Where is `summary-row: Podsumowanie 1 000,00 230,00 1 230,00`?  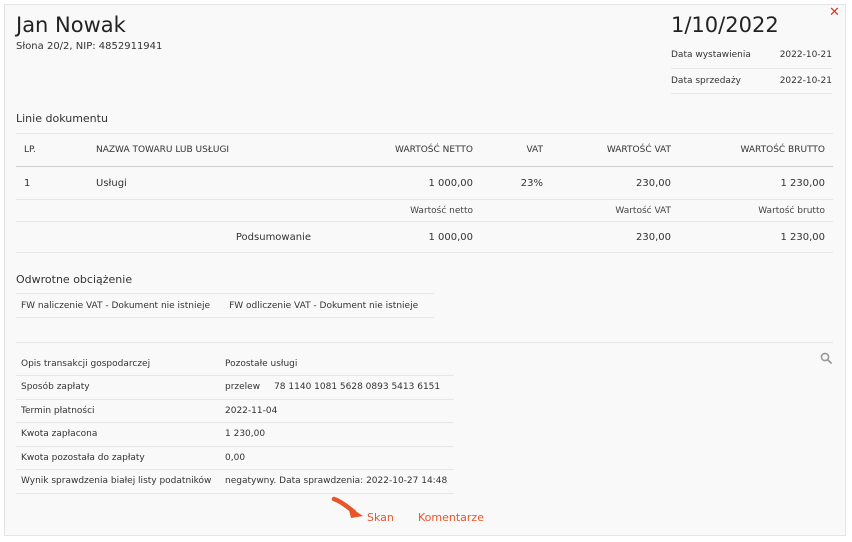
summary-row: Podsumowanie 1 000,00 230,00 1 230,00 is located at coordinates (424, 237).